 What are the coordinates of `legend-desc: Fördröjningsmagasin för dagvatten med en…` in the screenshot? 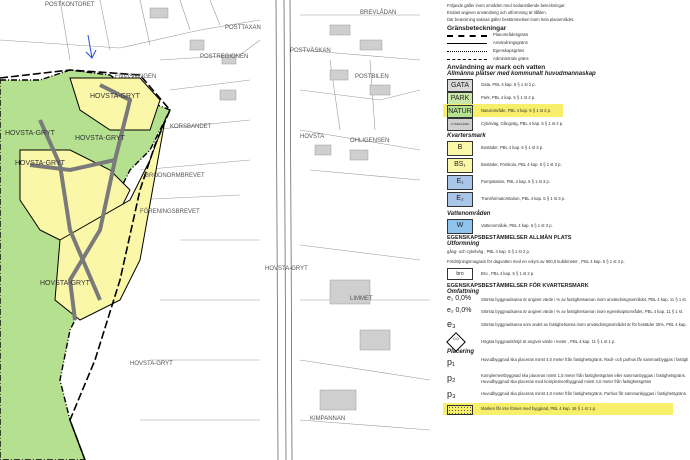 It's located at (536, 261).